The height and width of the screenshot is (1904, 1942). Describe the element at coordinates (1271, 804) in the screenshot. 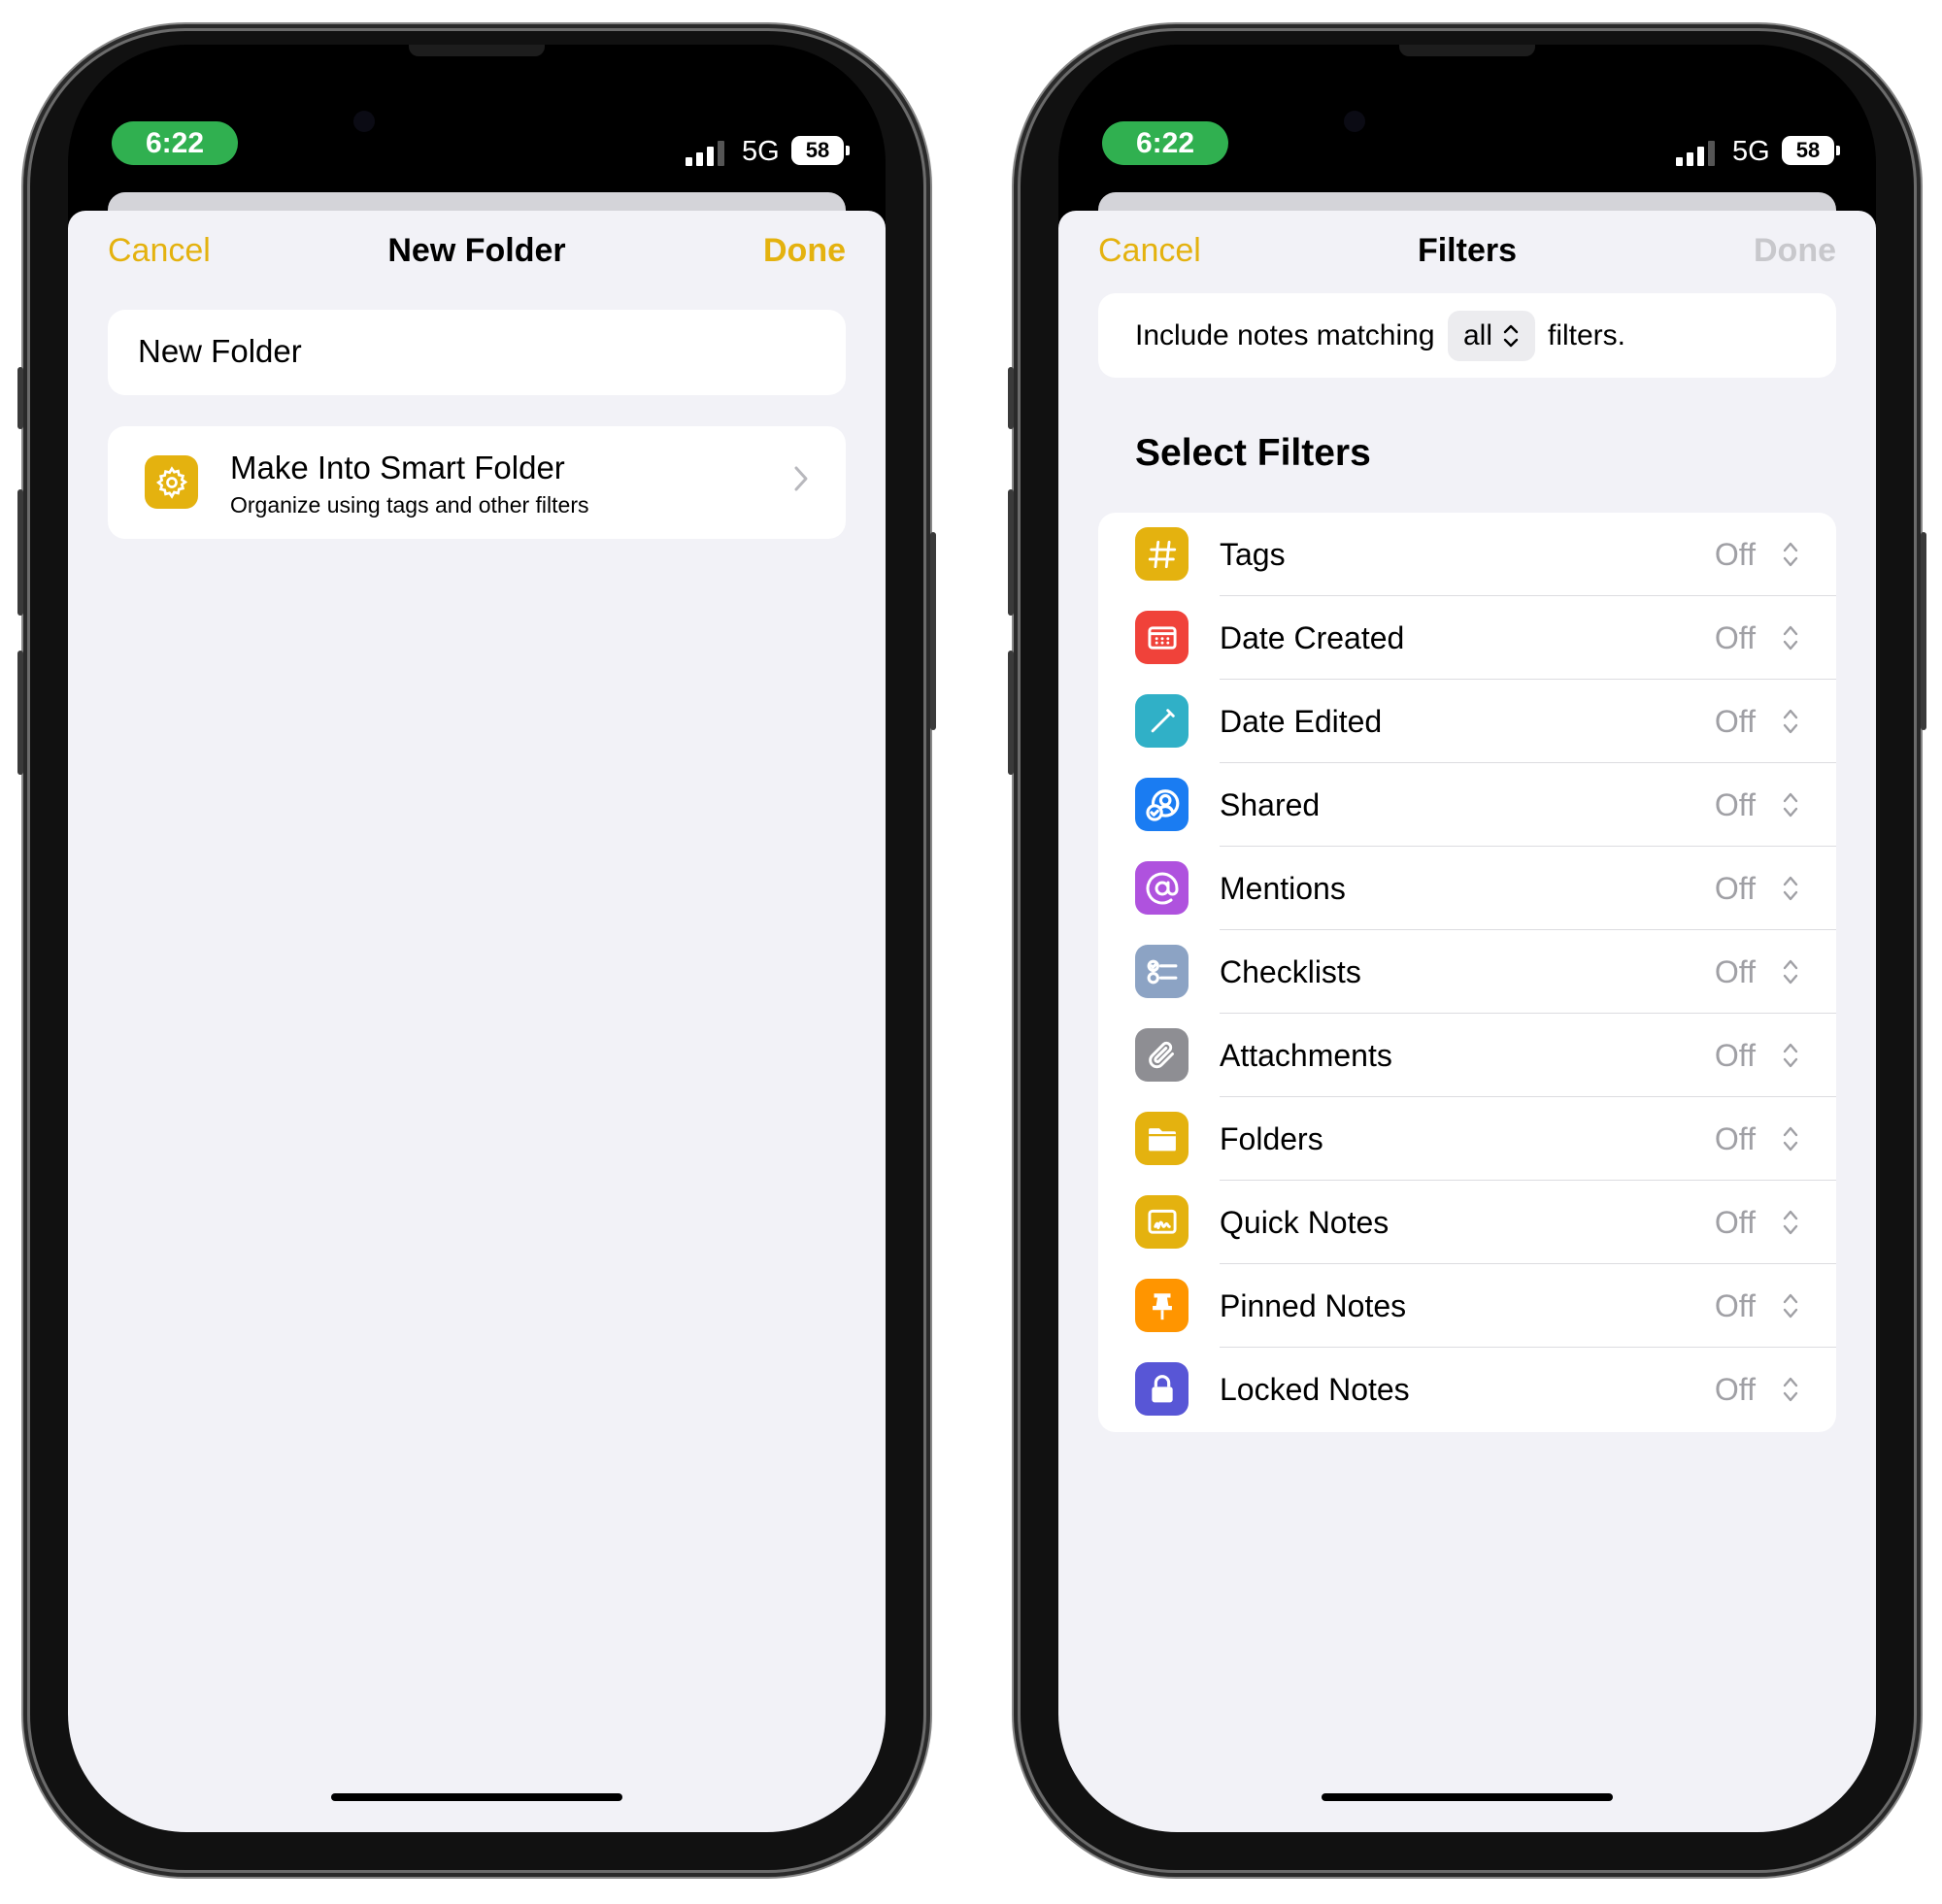

I see `filter-label: Shared` at that location.